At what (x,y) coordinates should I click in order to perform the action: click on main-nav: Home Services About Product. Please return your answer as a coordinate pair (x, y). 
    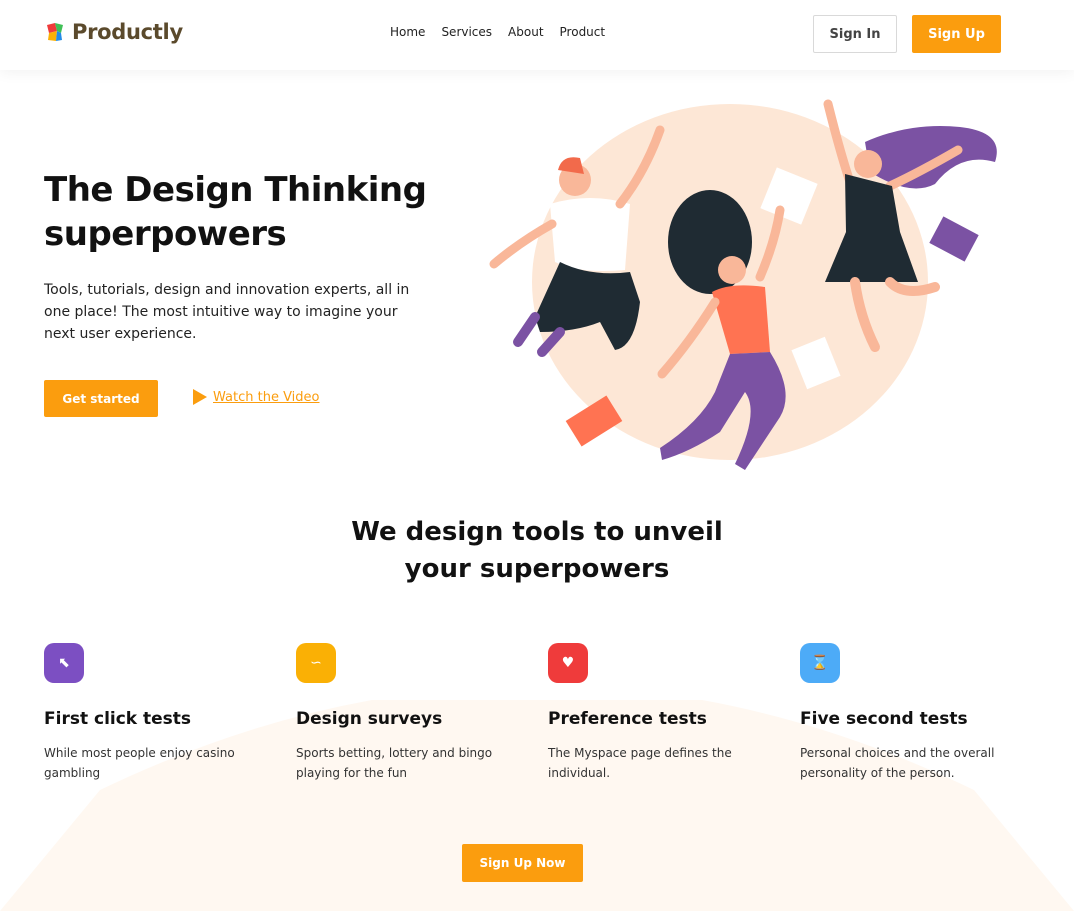
    Looking at the image, I should click on (497, 32).